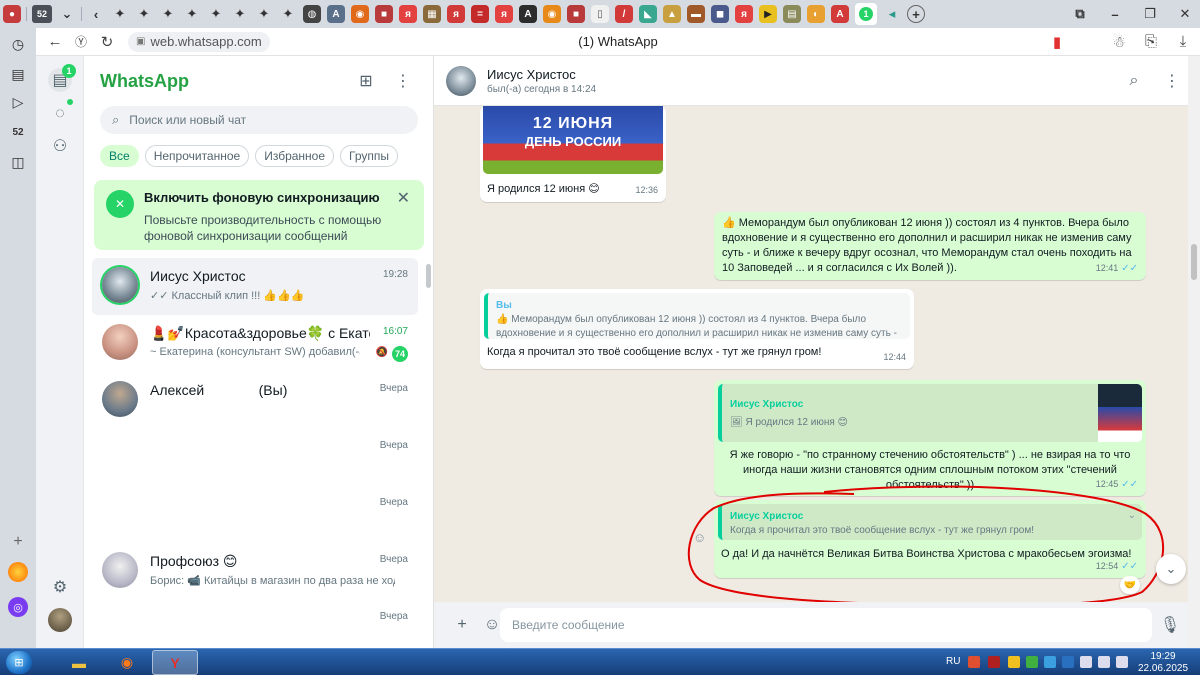 The height and width of the screenshot is (675, 1200). What do you see at coordinates (1134, 81) in the screenshot?
I see `search-icon: ⌕` at bounding box center [1134, 81].